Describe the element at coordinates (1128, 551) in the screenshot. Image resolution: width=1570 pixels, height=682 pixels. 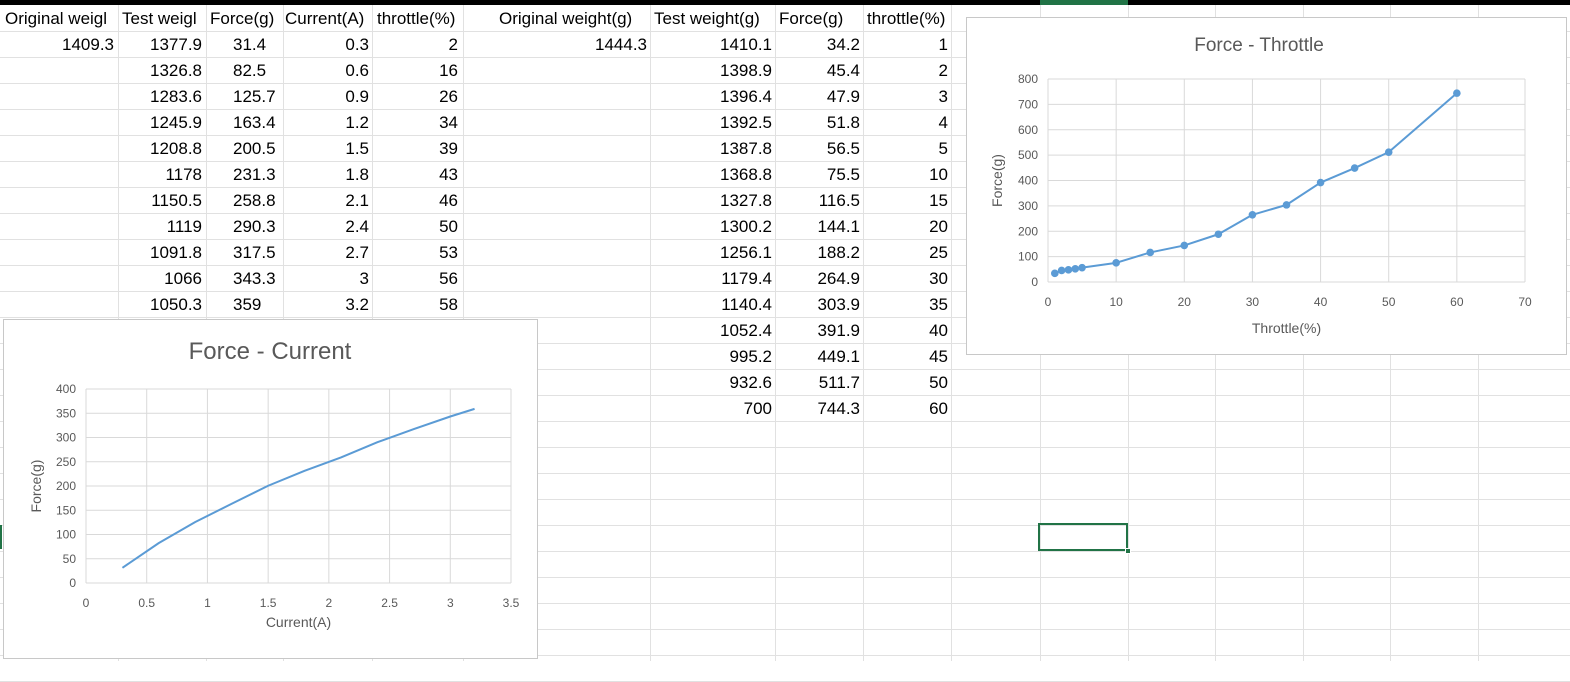
I see `fill-handle` at that location.